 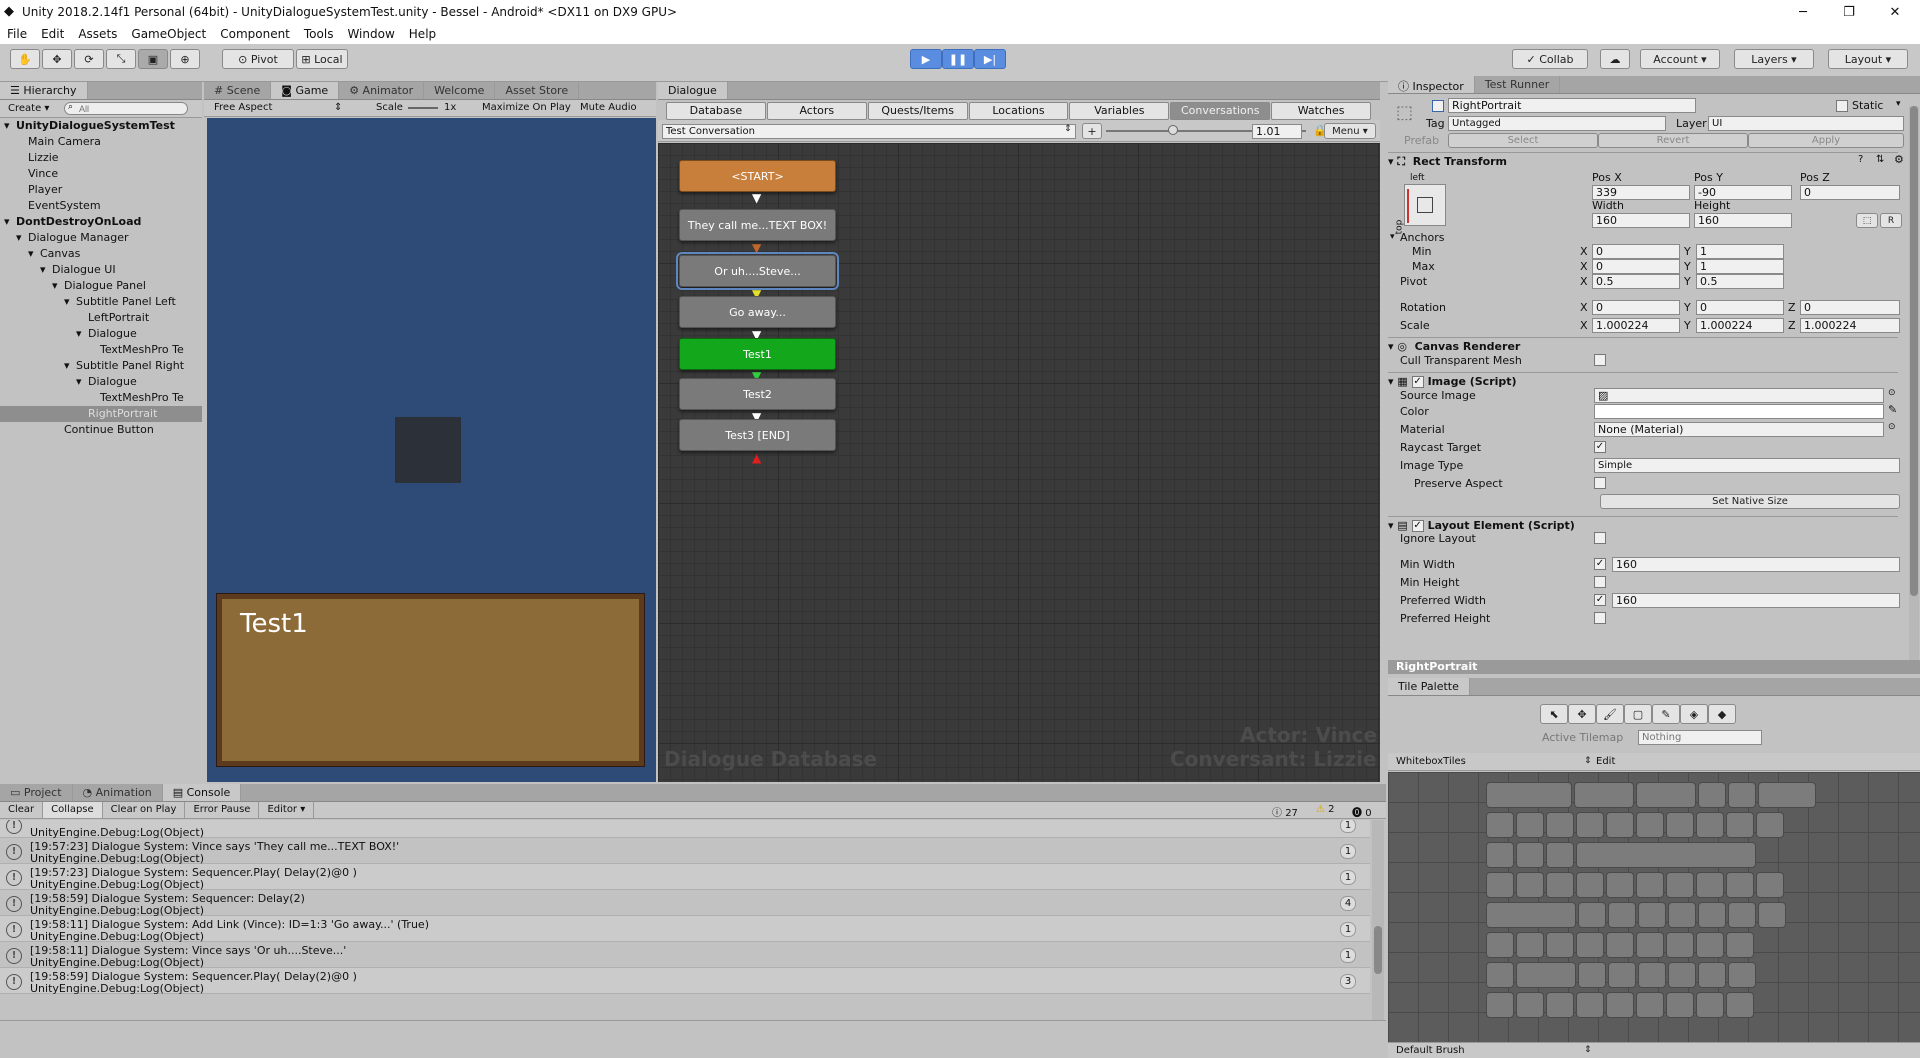 What do you see at coordinates (1277, 131) in the screenshot?
I see `zoom-input: 1.01` at bounding box center [1277, 131].